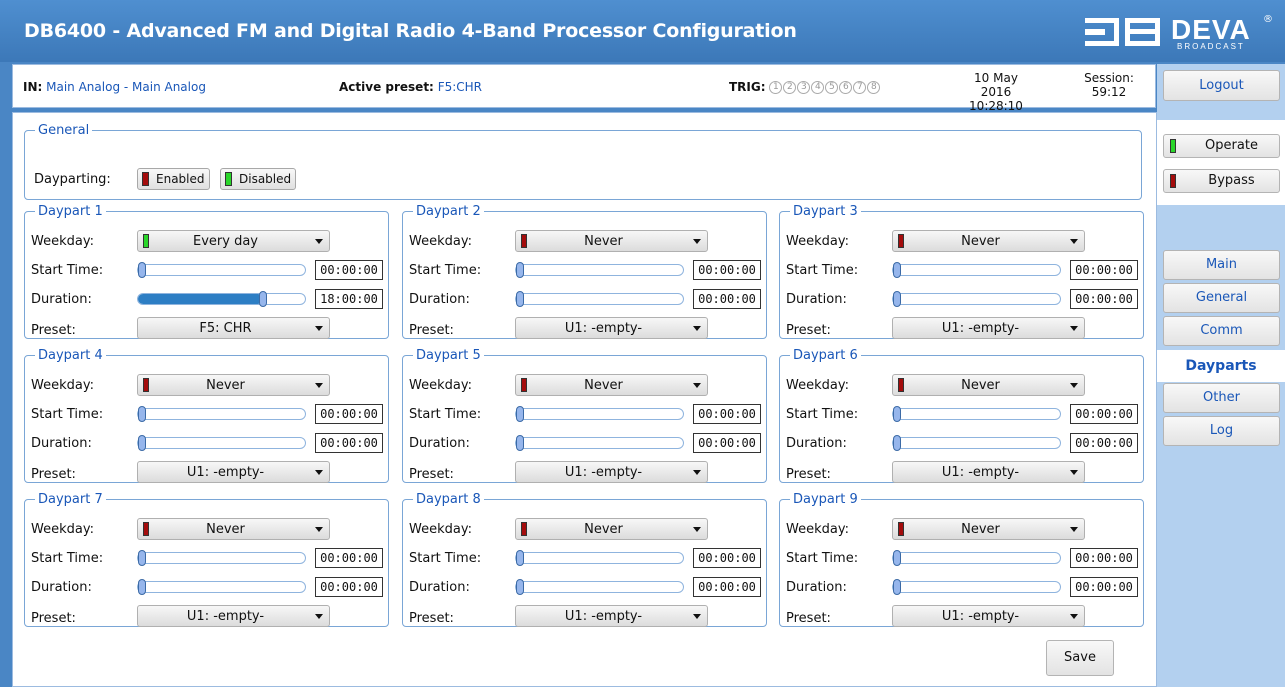 The height and width of the screenshot is (687, 1285). I want to click on tab-dayparts: Dayparts, so click(1221, 366).